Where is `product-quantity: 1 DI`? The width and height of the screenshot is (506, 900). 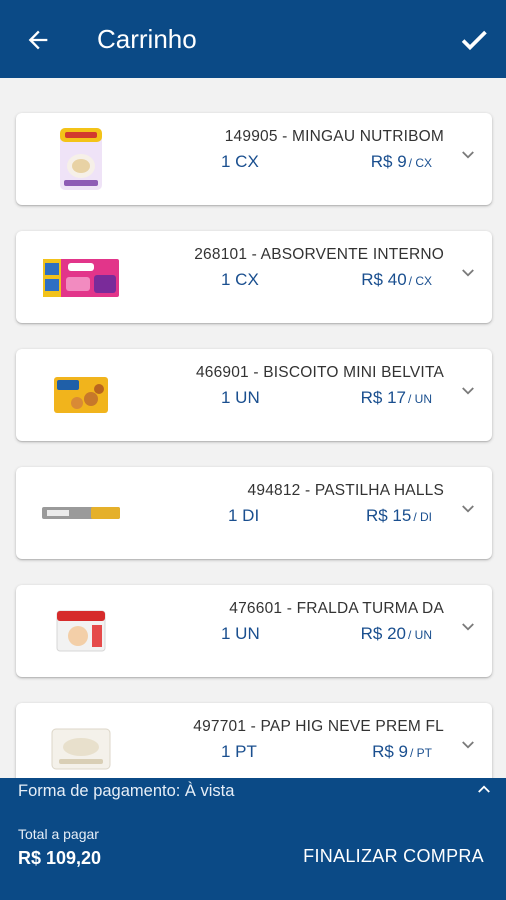 product-quantity: 1 DI is located at coordinates (244, 515).